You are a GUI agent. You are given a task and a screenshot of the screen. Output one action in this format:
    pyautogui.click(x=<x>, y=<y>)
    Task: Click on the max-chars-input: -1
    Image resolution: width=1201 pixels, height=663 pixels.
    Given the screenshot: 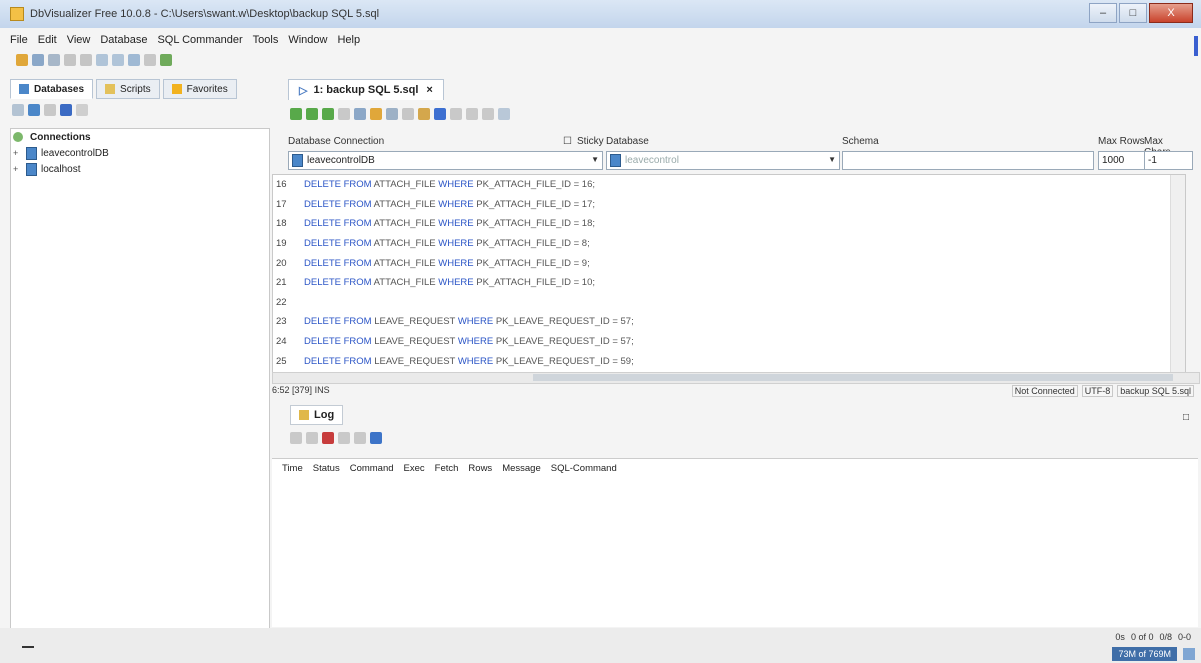 What is the action you would take?
    pyautogui.click(x=1168, y=160)
    